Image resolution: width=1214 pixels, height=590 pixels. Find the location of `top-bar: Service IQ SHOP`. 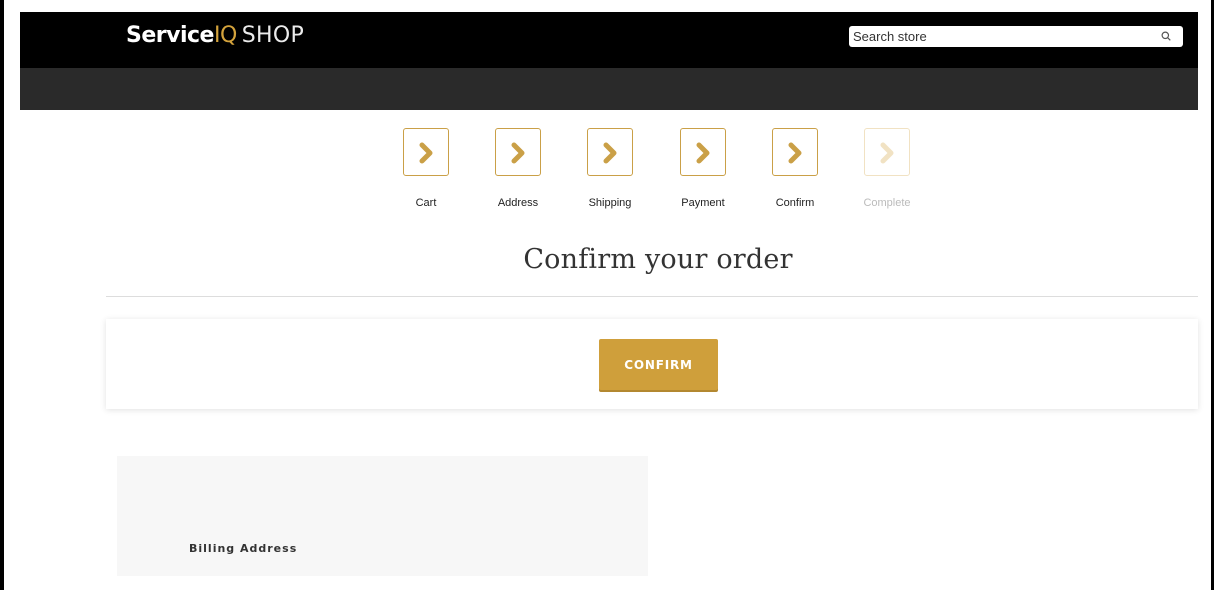

top-bar: Service IQ SHOP is located at coordinates (609, 40).